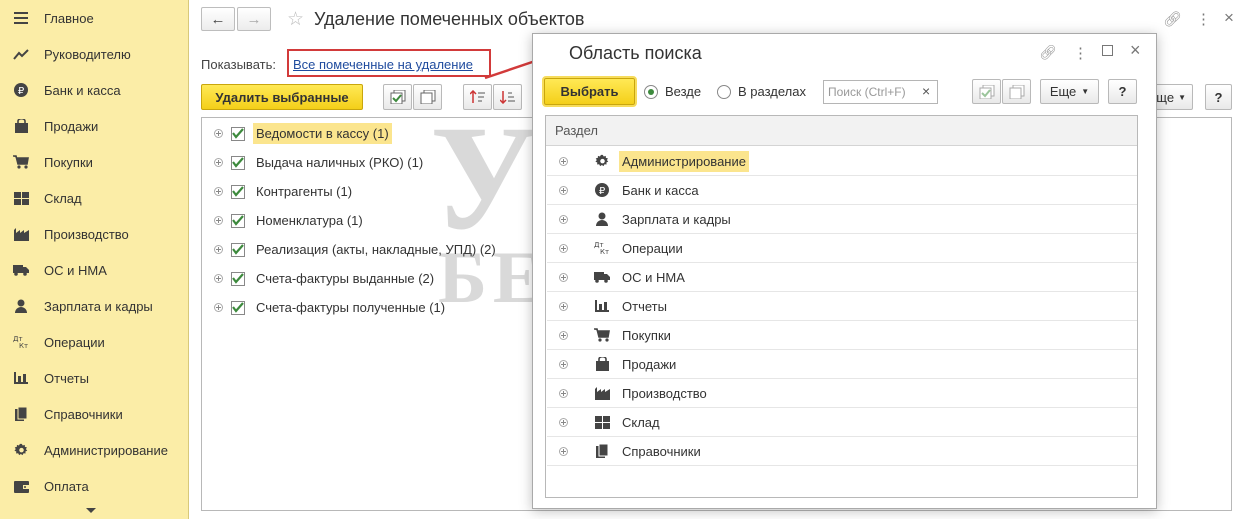 This screenshot has height=519, width=1252. I want to click on sidebar-item-bank: ₽ Банк и касса, so click(94, 90).